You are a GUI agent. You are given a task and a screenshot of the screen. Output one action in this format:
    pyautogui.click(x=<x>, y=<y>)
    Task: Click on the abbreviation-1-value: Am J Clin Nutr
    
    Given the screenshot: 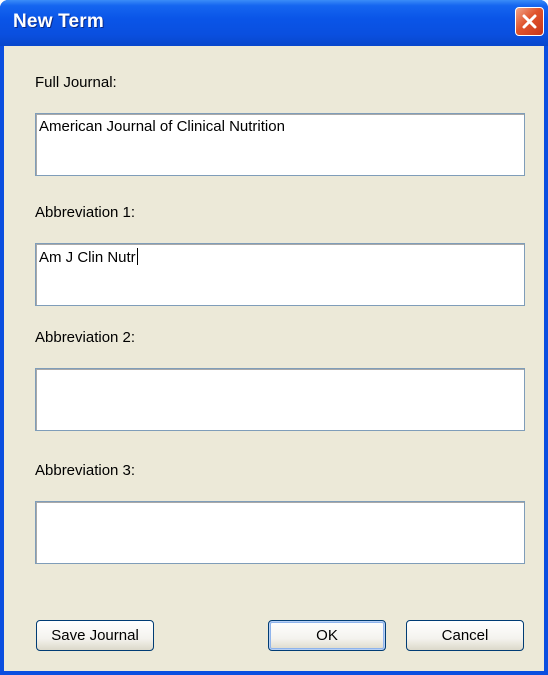 What is the action you would take?
    pyautogui.click(x=87, y=257)
    